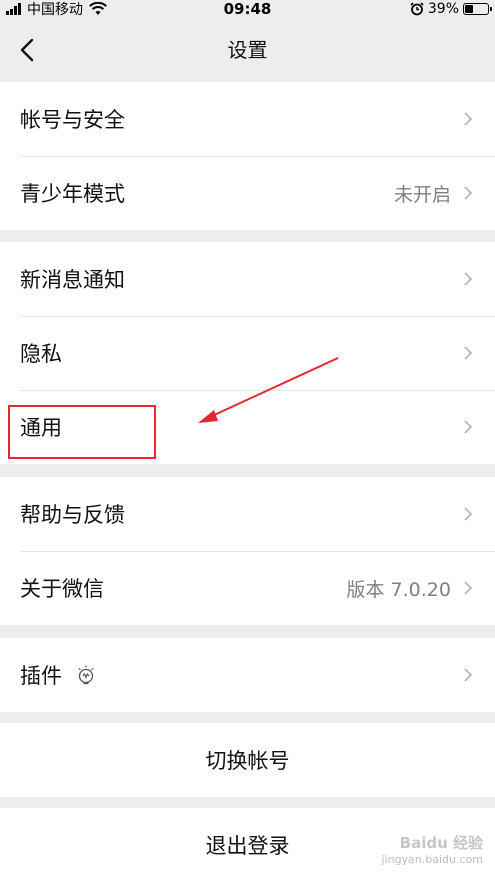 The height and width of the screenshot is (880, 495). I want to click on settings-item-privacy: 隐私, so click(247, 353).